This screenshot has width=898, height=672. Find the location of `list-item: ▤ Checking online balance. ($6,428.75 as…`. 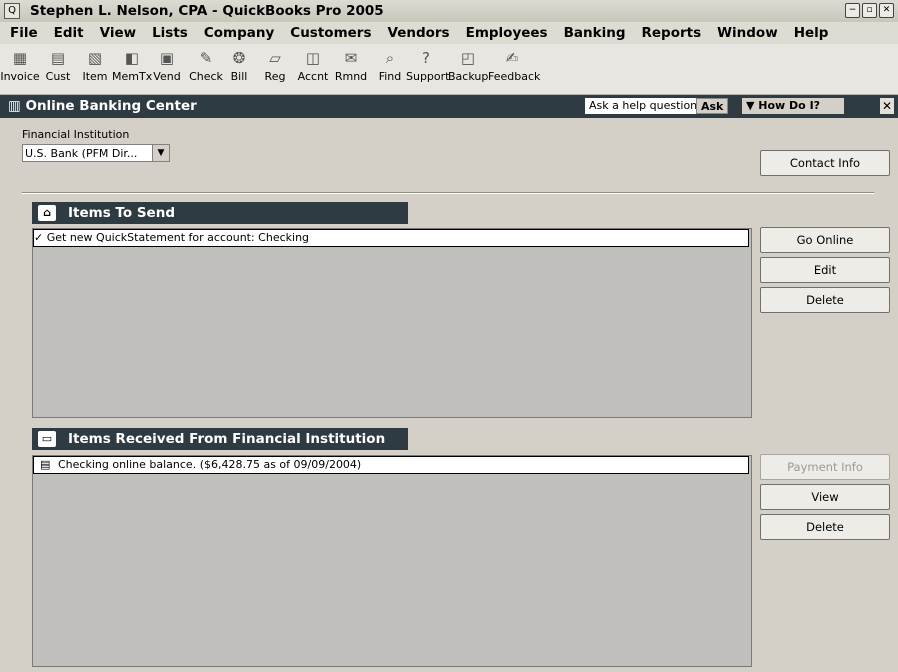

list-item: ▤ Checking online balance. ($6,428.75 as… is located at coordinates (391, 465).